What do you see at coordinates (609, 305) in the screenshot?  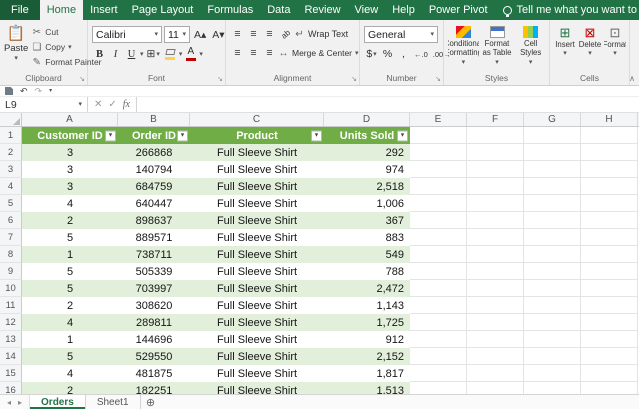 I see `cell-H11` at bounding box center [609, 305].